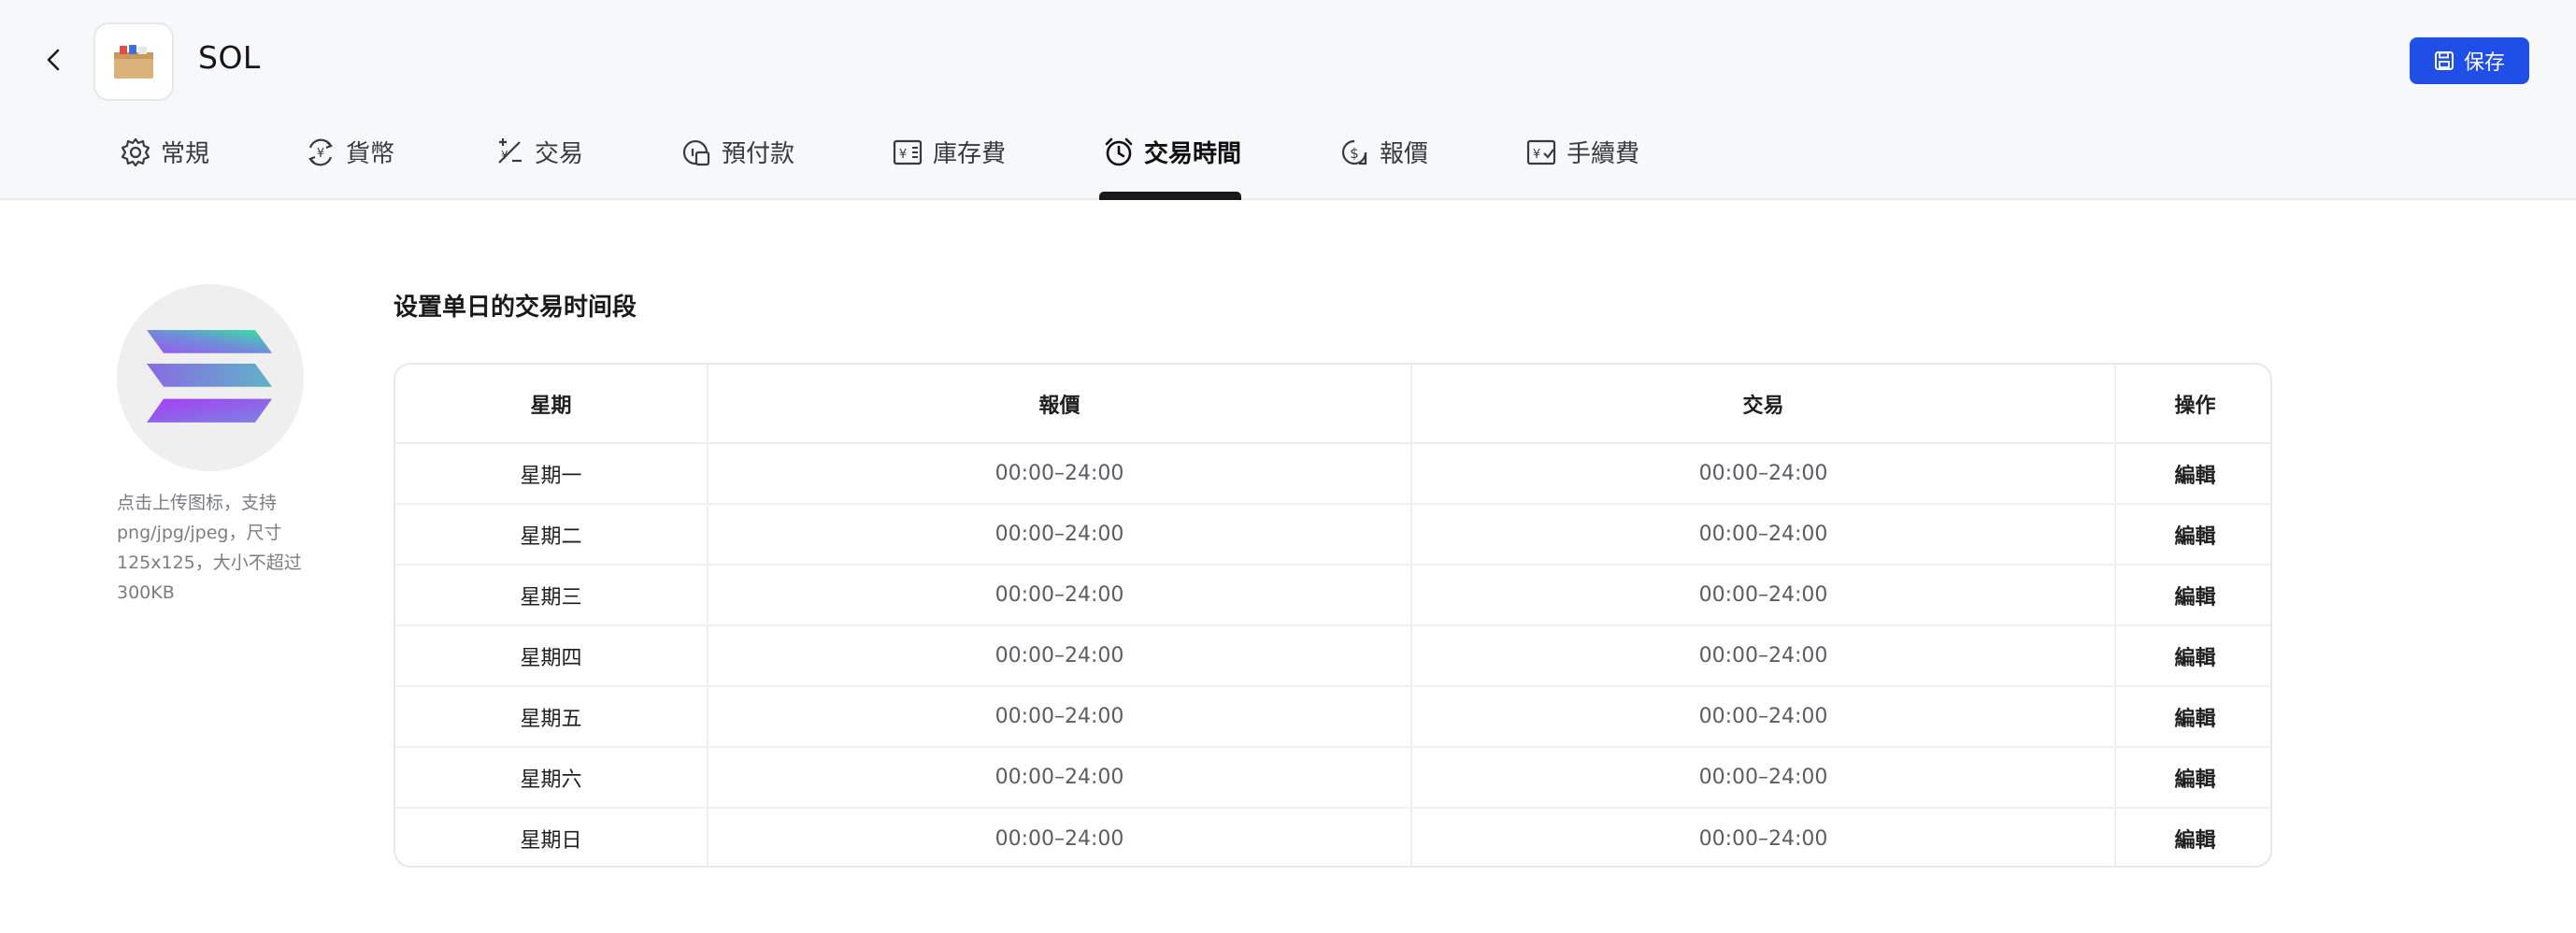 The image size is (2576, 933). What do you see at coordinates (1603, 154) in the screenshot?
I see `tab-label: 手續費` at bounding box center [1603, 154].